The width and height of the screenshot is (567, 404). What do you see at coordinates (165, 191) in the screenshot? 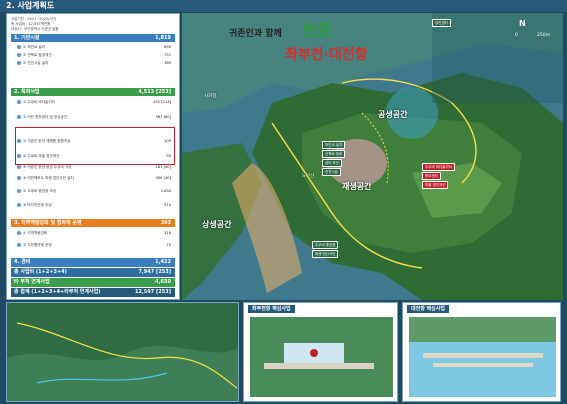
I see `item-value: 1,630` at bounding box center [165, 191].